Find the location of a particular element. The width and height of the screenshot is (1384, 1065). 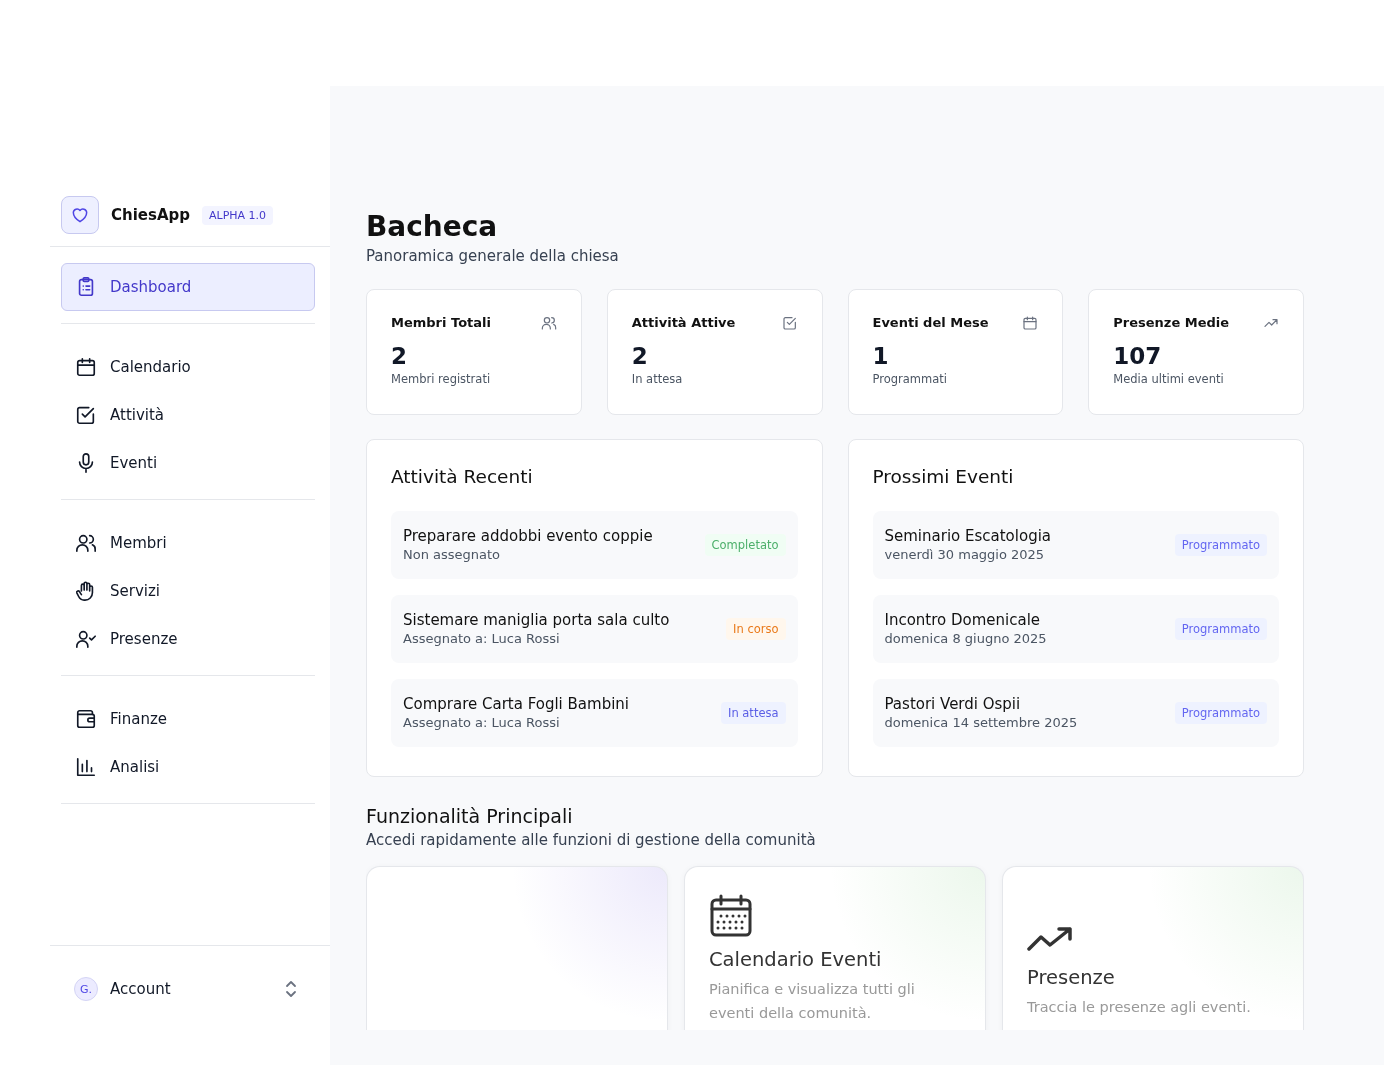

stat-note: Media ultimi eventi is located at coordinates (1169, 379).